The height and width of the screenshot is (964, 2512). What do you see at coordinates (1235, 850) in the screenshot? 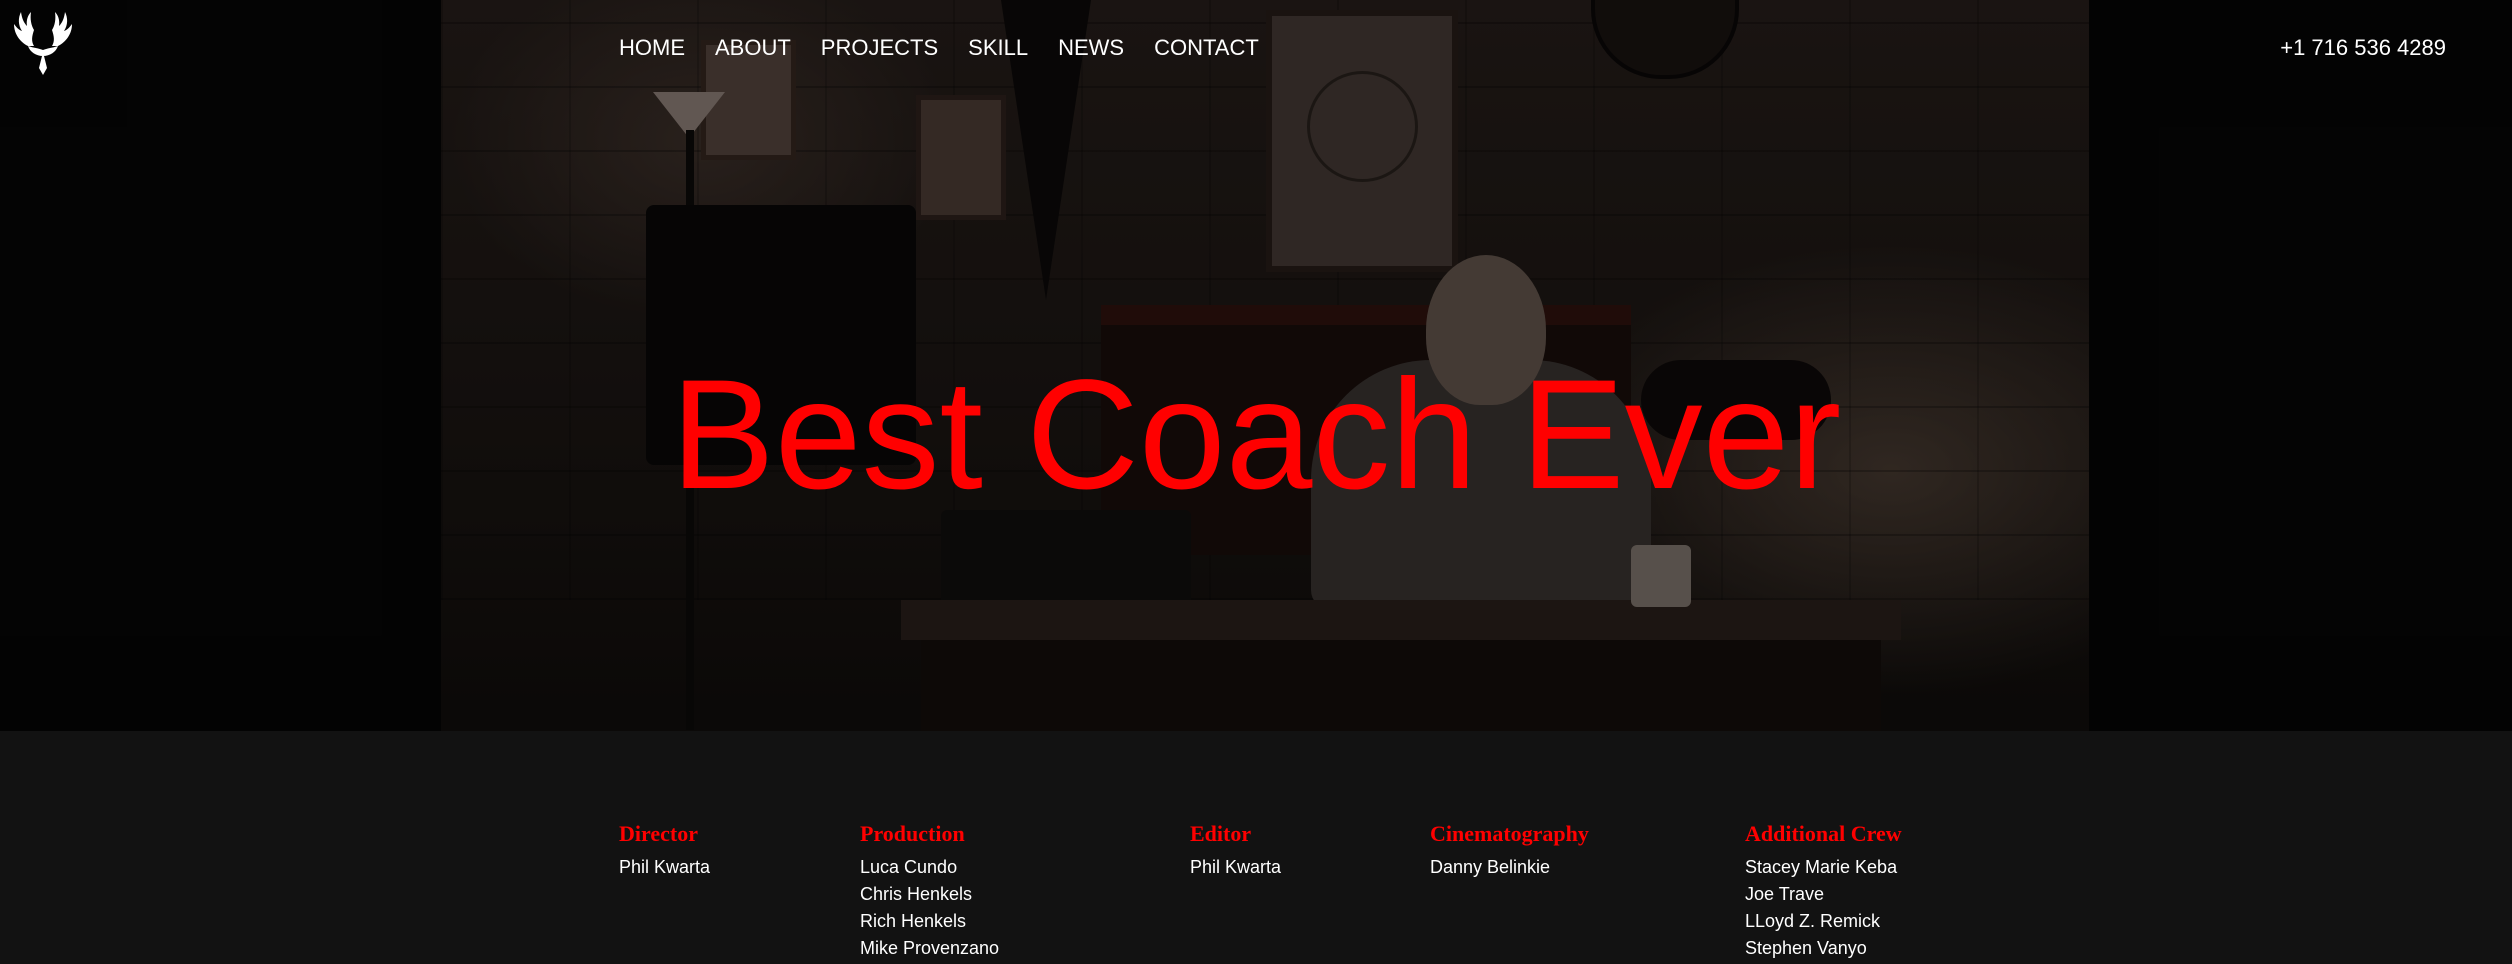
I see `credit-editor: Editor Phil Kwarta` at bounding box center [1235, 850].